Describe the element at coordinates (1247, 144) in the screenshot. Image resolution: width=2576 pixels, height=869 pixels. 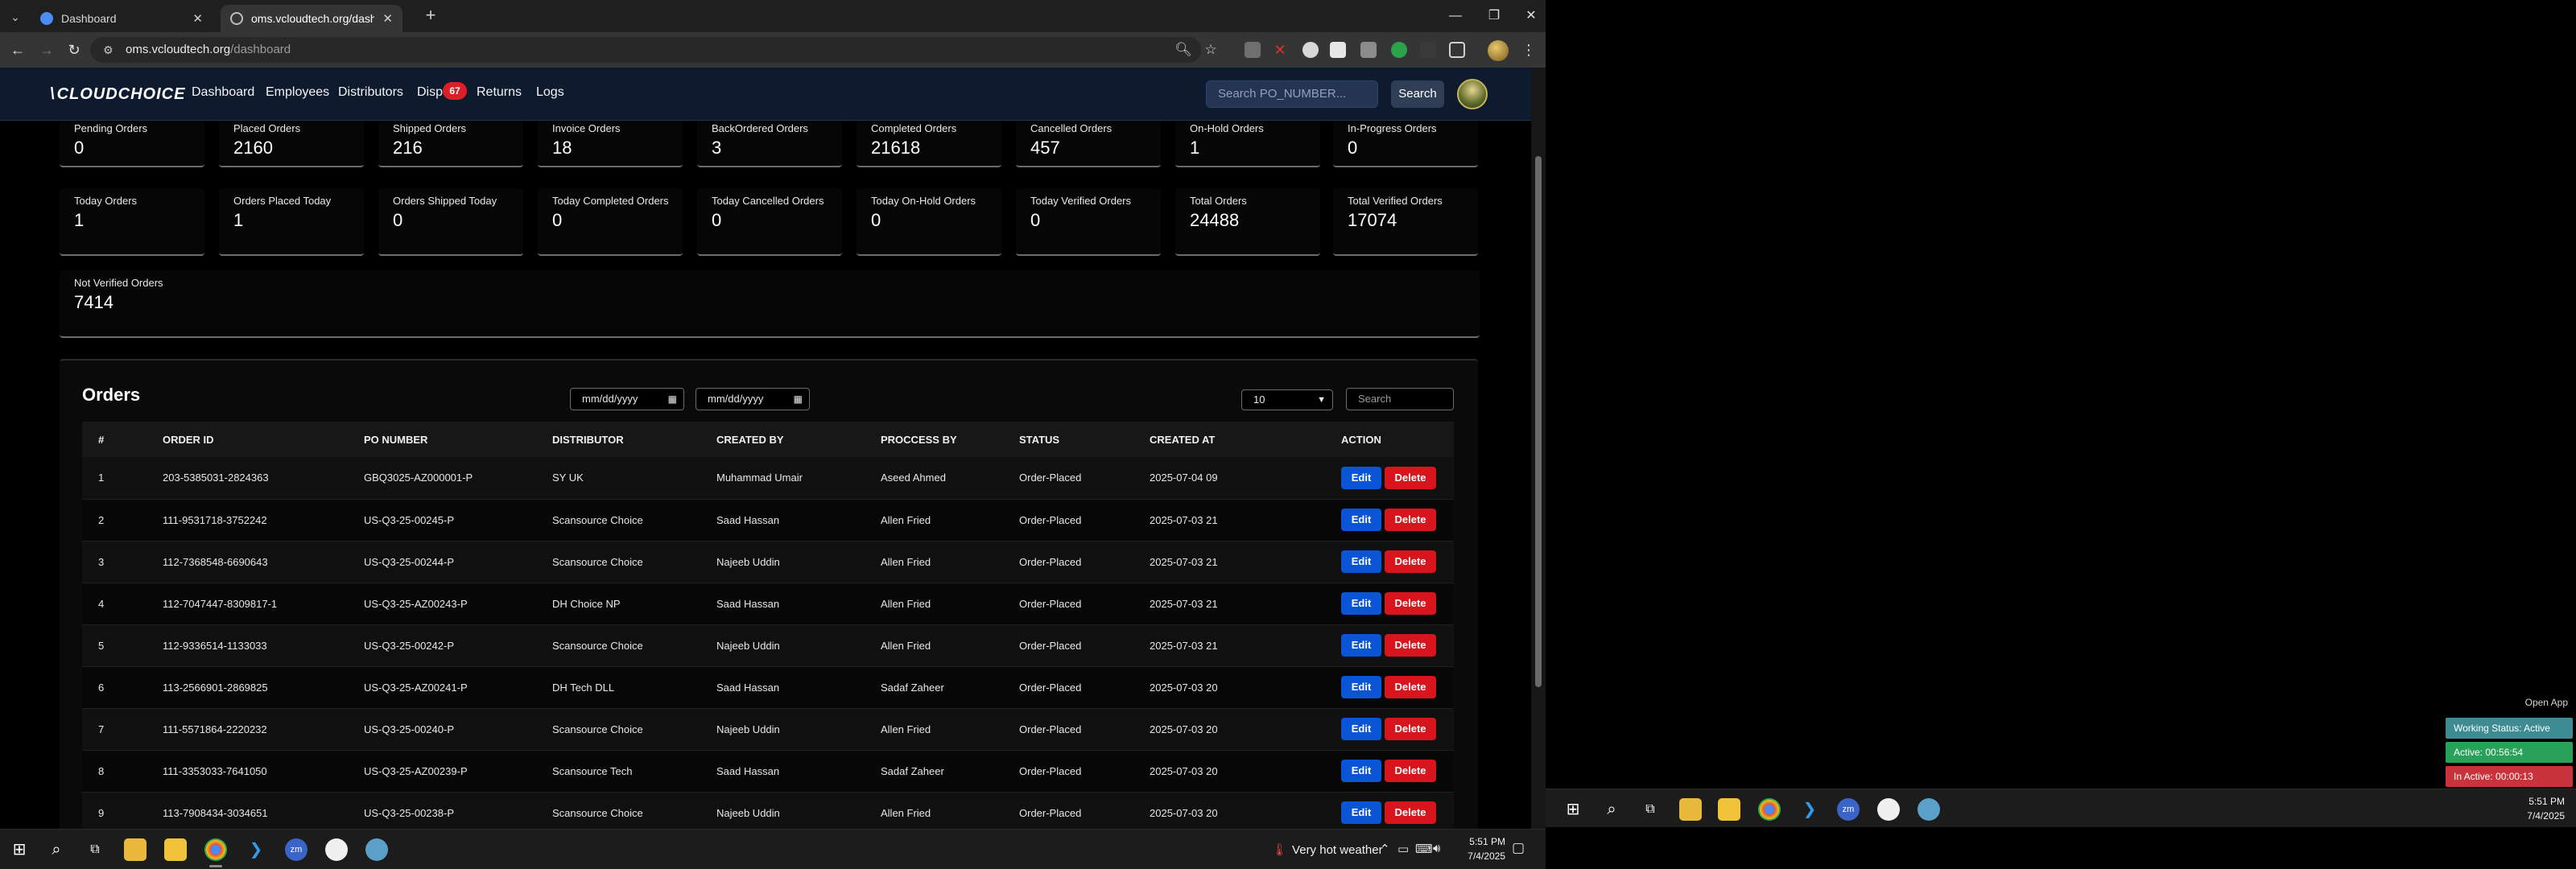
I see `stat-card-onhold: On-Hold Orders 1` at that location.